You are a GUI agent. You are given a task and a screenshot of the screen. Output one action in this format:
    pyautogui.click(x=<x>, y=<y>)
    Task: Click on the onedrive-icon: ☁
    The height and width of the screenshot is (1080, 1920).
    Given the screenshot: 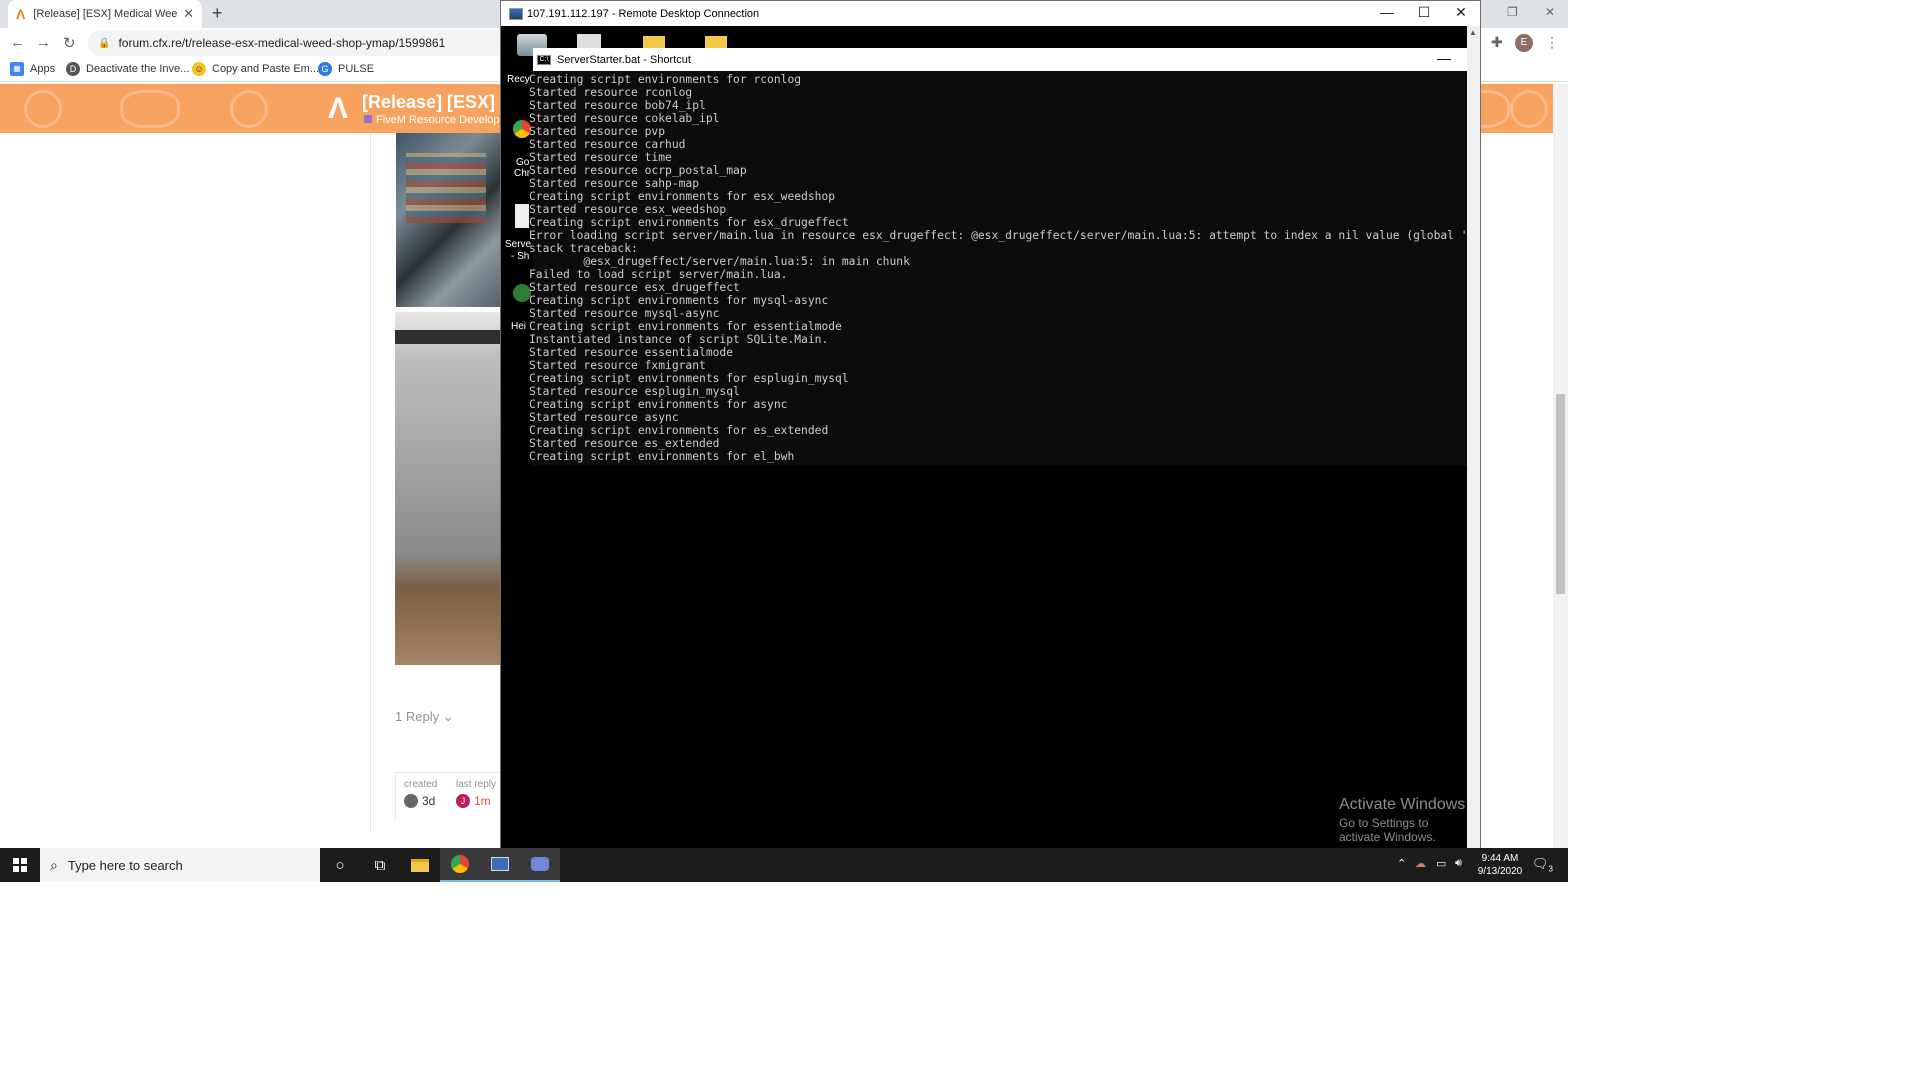 What is the action you would take?
    pyautogui.click(x=1420, y=863)
    